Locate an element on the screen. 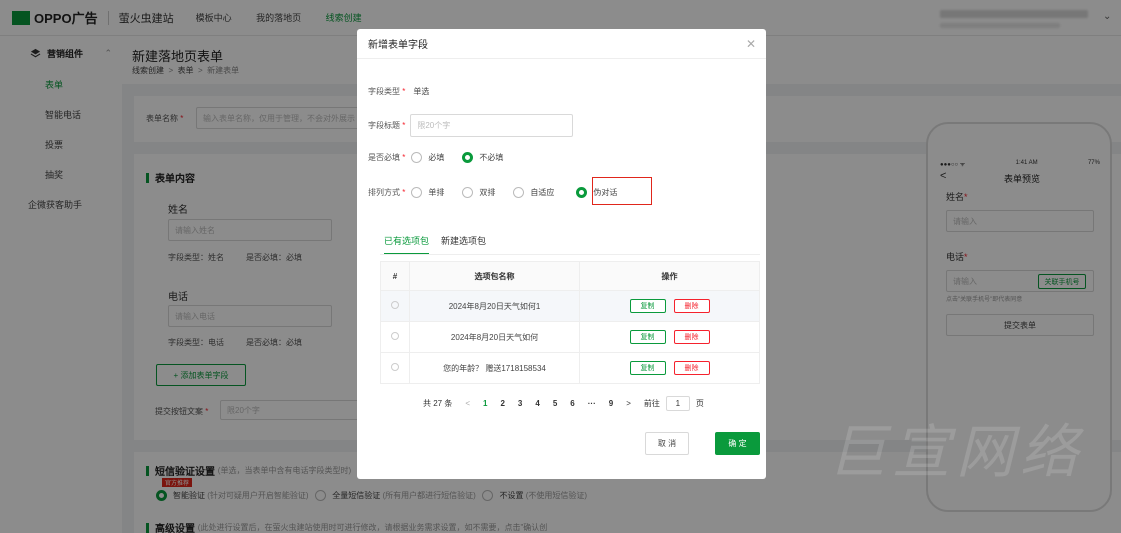 This screenshot has width=1121, height=533. field-type-label: 字段类型 * is located at coordinates (387, 91).